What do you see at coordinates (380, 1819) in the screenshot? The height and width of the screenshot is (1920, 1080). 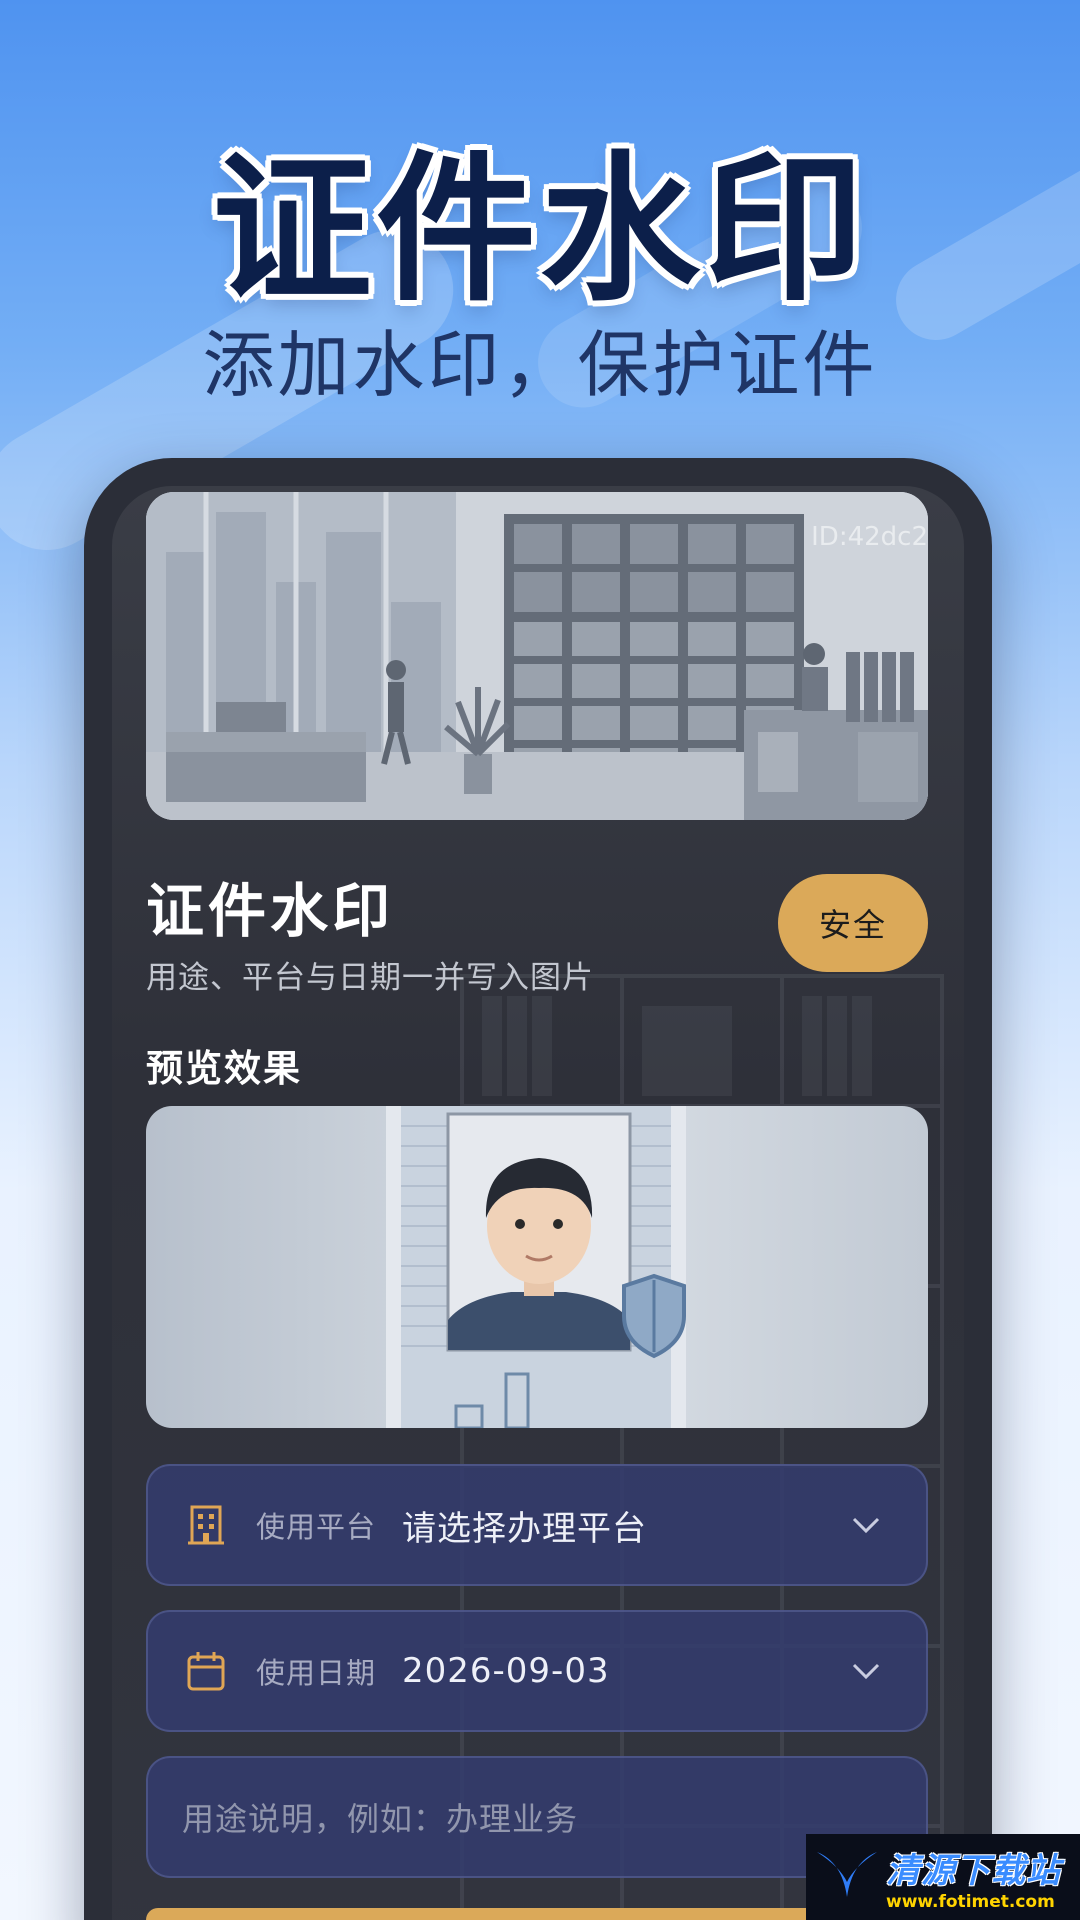 I see `purpose-placeholder: 用途说明，例如：办理业务` at bounding box center [380, 1819].